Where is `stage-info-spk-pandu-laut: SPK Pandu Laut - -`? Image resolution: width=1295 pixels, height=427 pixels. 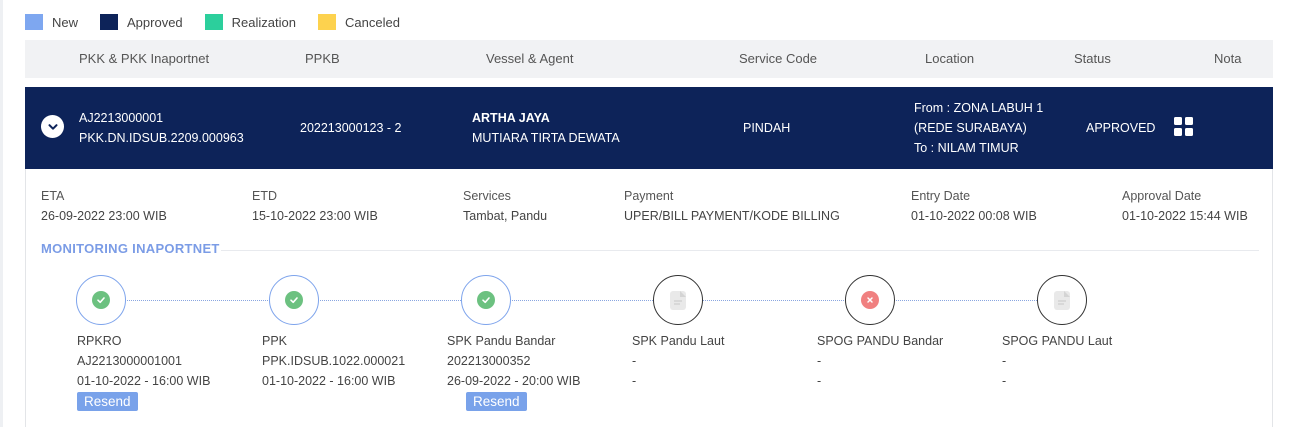 stage-info-spk-pandu-laut: SPK Pandu Laut - - is located at coordinates (678, 361).